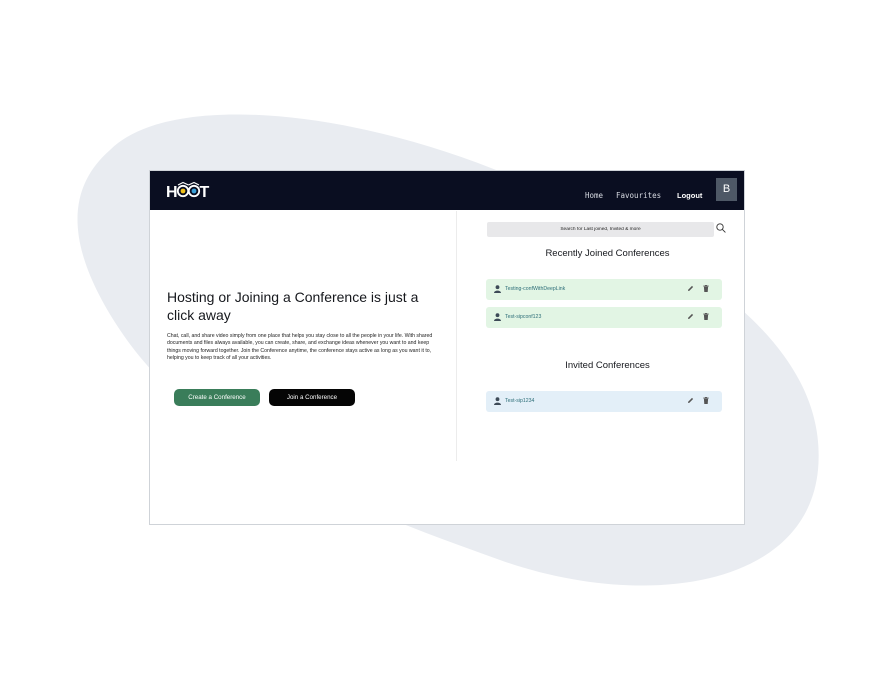 This screenshot has width=894, height=696. What do you see at coordinates (604, 401) in the screenshot?
I see `conference-item: Test-sip1234` at bounding box center [604, 401].